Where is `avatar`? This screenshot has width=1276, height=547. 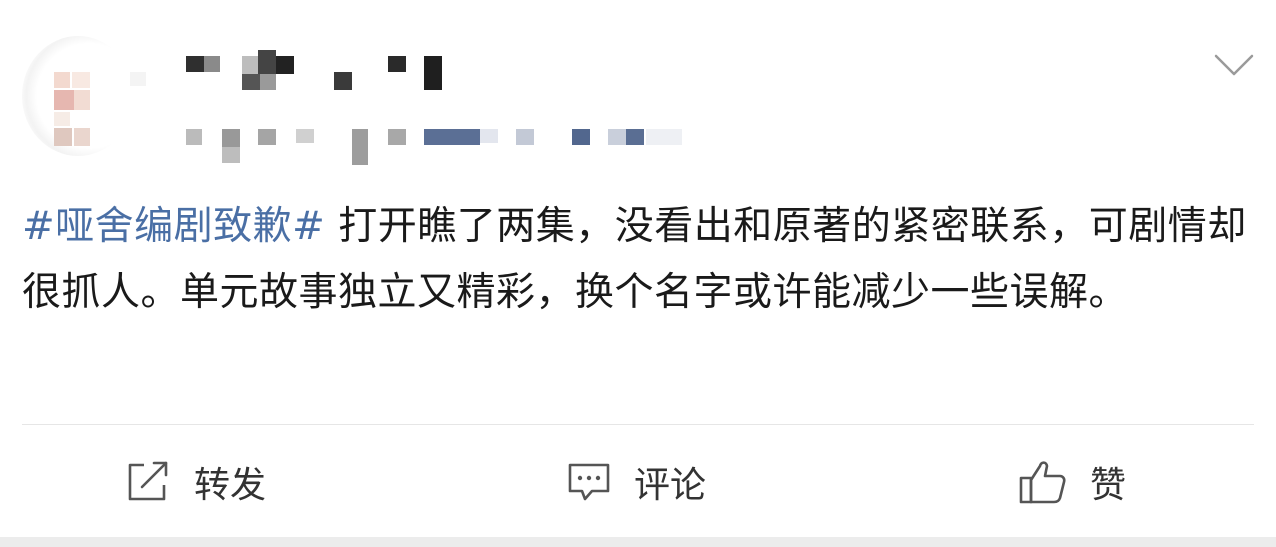 avatar is located at coordinates (78, 96).